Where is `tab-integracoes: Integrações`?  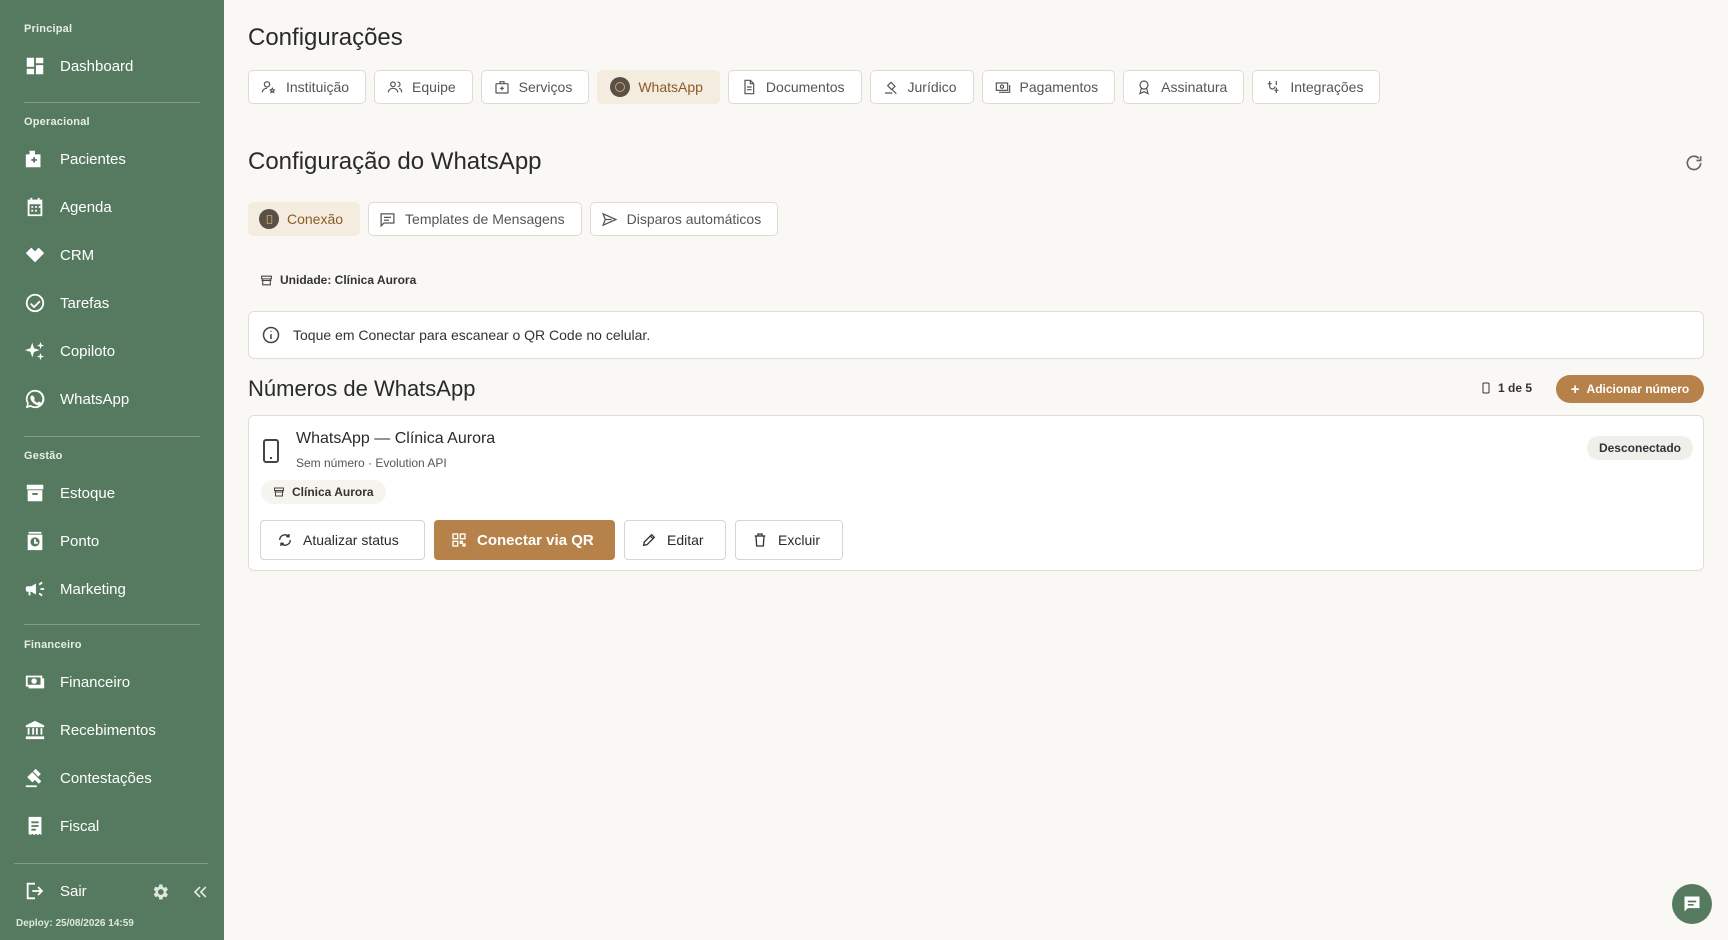
tab-integracoes: Integrações is located at coordinates (1316, 87).